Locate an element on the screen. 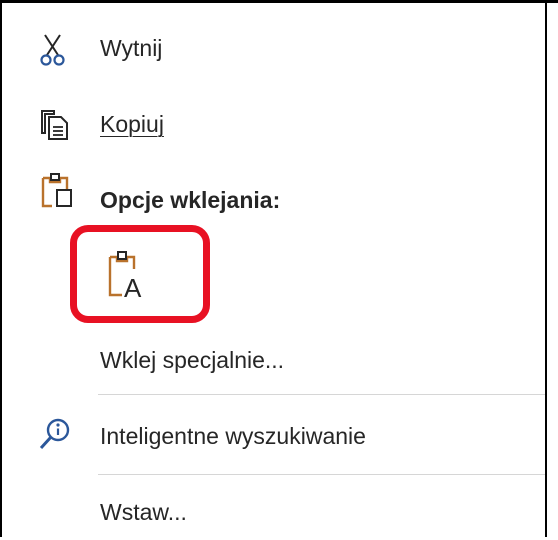 The image size is (558, 540). menu-item-smart-lookup: Inteligentne wyszukiwanie is located at coordinates (273, 436).